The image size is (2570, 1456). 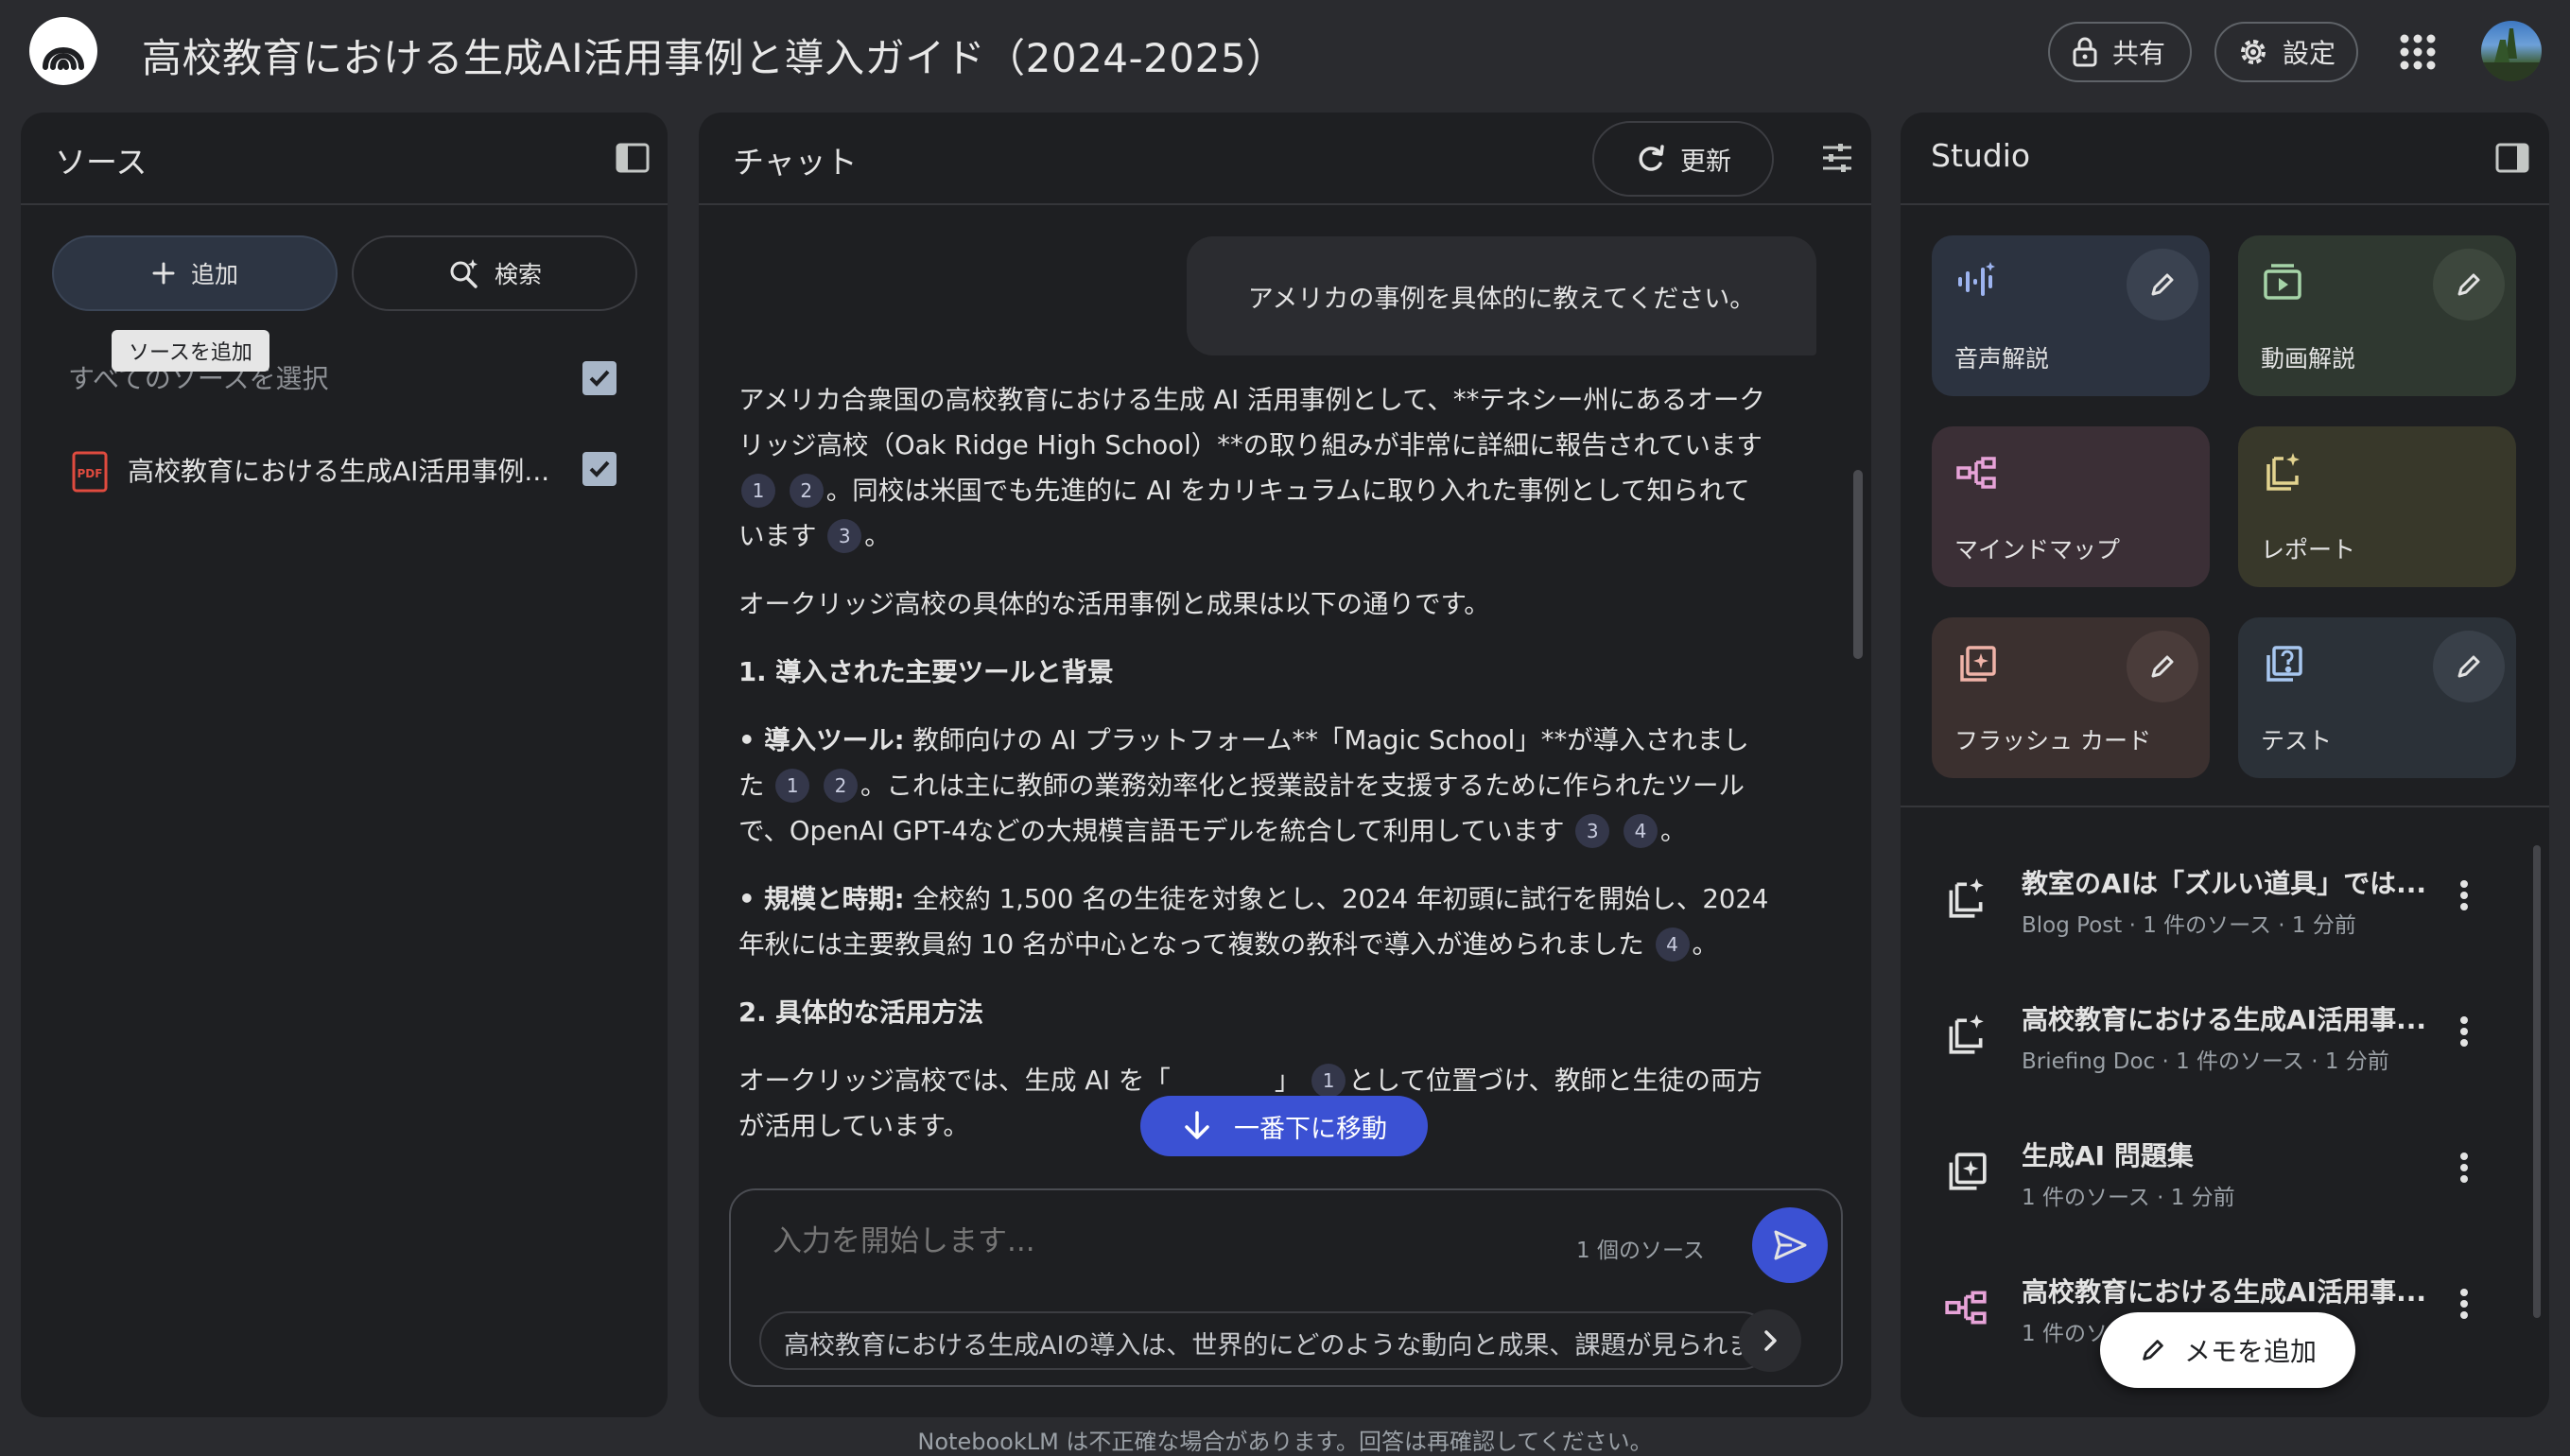 I want to click on studio-header: Studio, so click(x=2225, y=159).